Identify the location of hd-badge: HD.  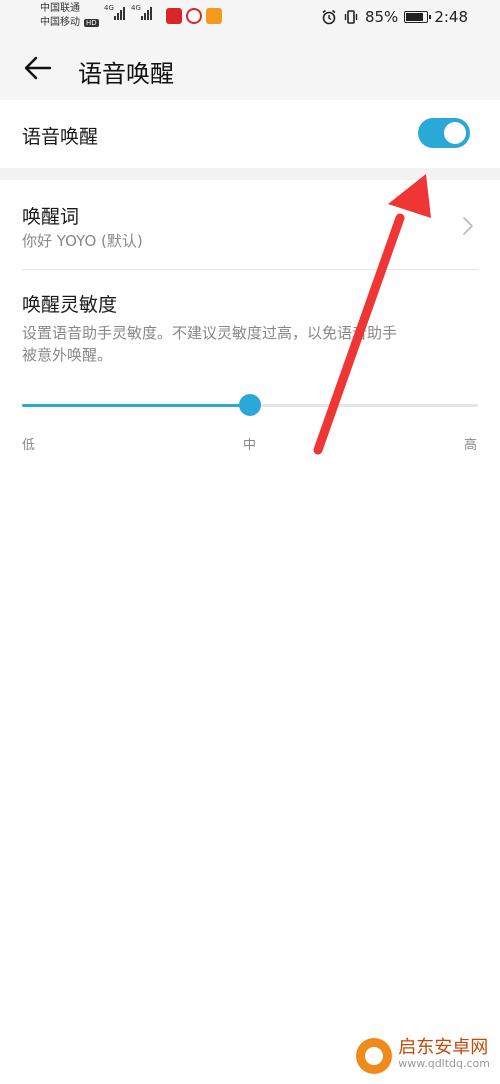
(91, 23).